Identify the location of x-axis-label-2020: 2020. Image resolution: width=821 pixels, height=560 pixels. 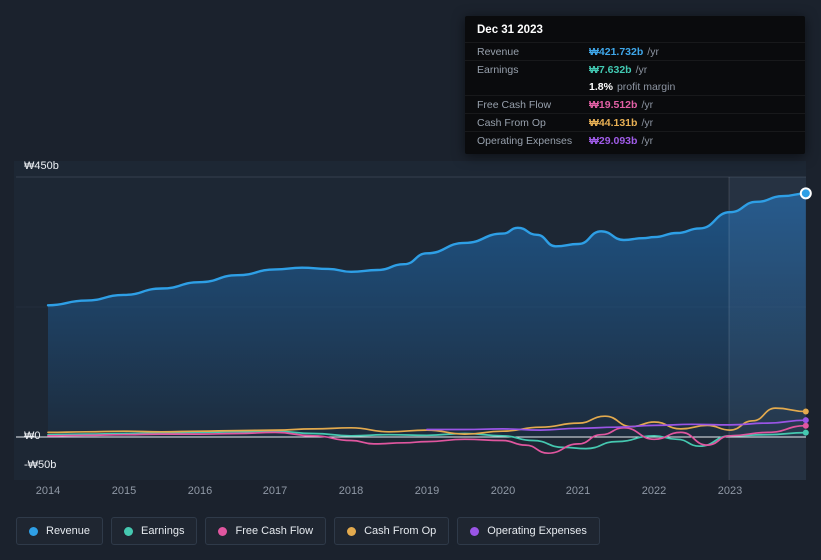
(503, 491).